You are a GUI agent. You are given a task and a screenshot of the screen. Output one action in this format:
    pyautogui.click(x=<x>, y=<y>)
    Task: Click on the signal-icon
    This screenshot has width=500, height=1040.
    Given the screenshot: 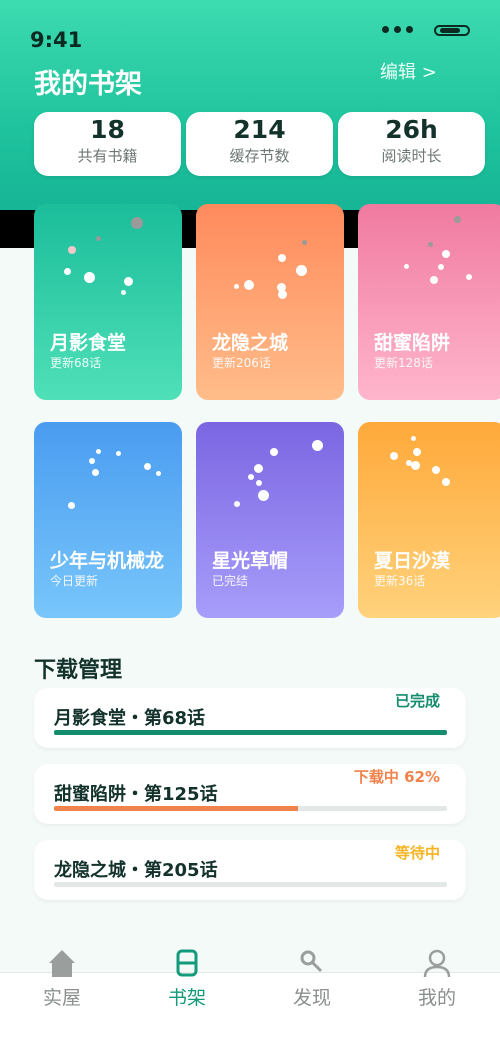 What is the action you would take?
    pyautogui.click(x=397, y=29)
    